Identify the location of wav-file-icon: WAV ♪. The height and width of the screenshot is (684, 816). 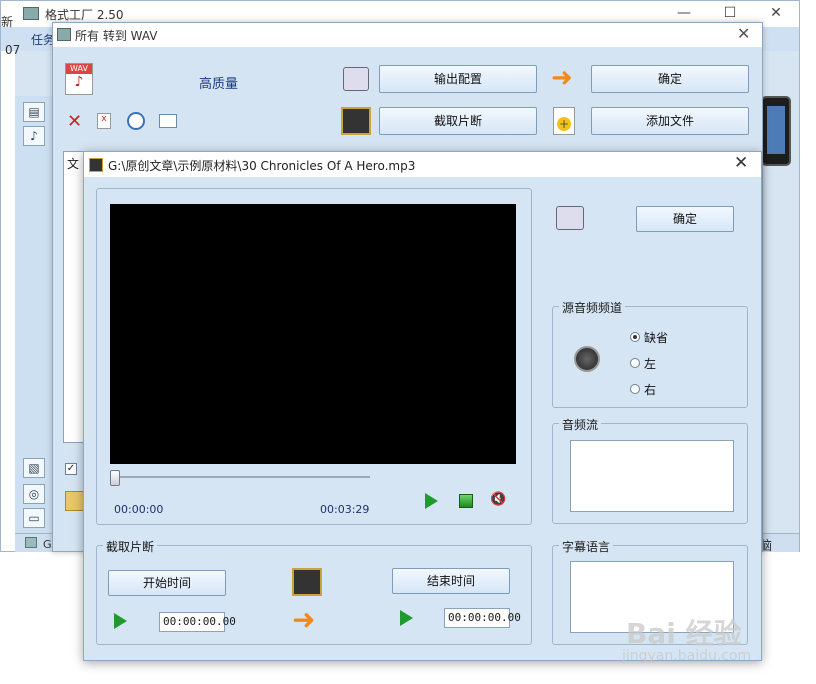
(79, 79).